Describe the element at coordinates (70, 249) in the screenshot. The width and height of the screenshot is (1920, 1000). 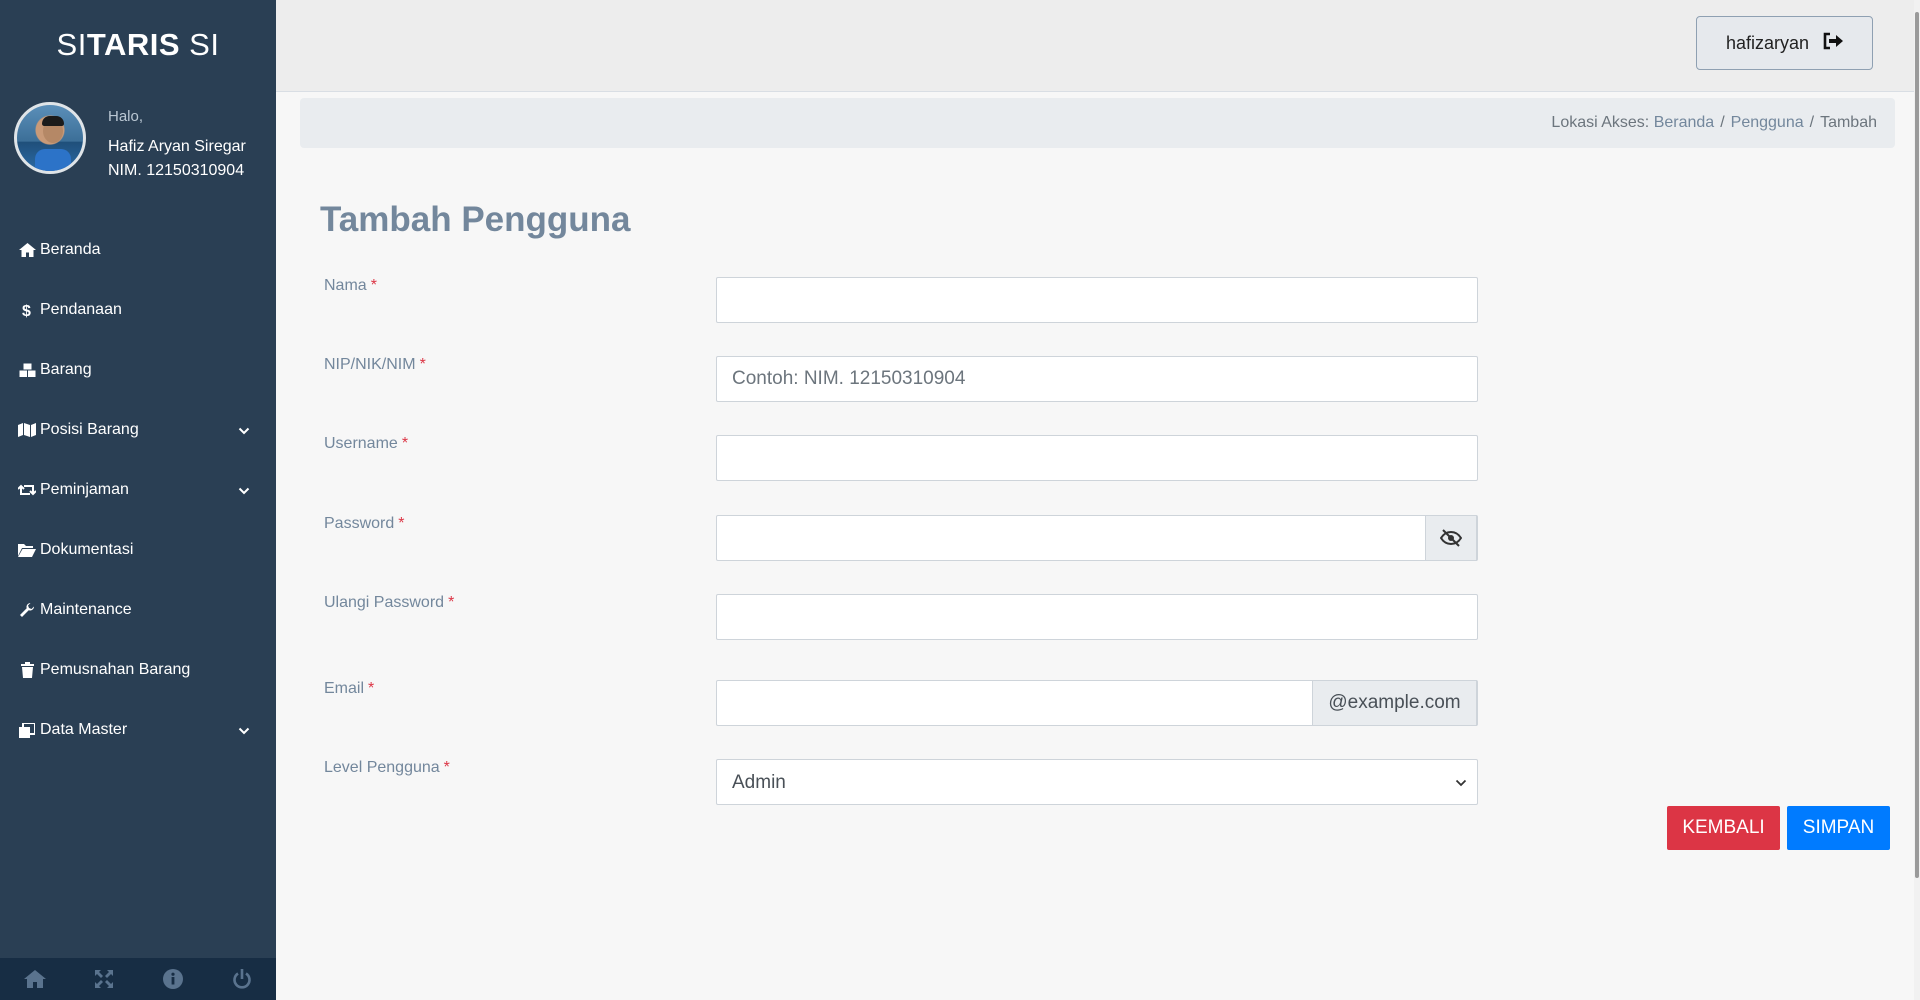
I see `sidebar-item-label: Beranda` at that location.